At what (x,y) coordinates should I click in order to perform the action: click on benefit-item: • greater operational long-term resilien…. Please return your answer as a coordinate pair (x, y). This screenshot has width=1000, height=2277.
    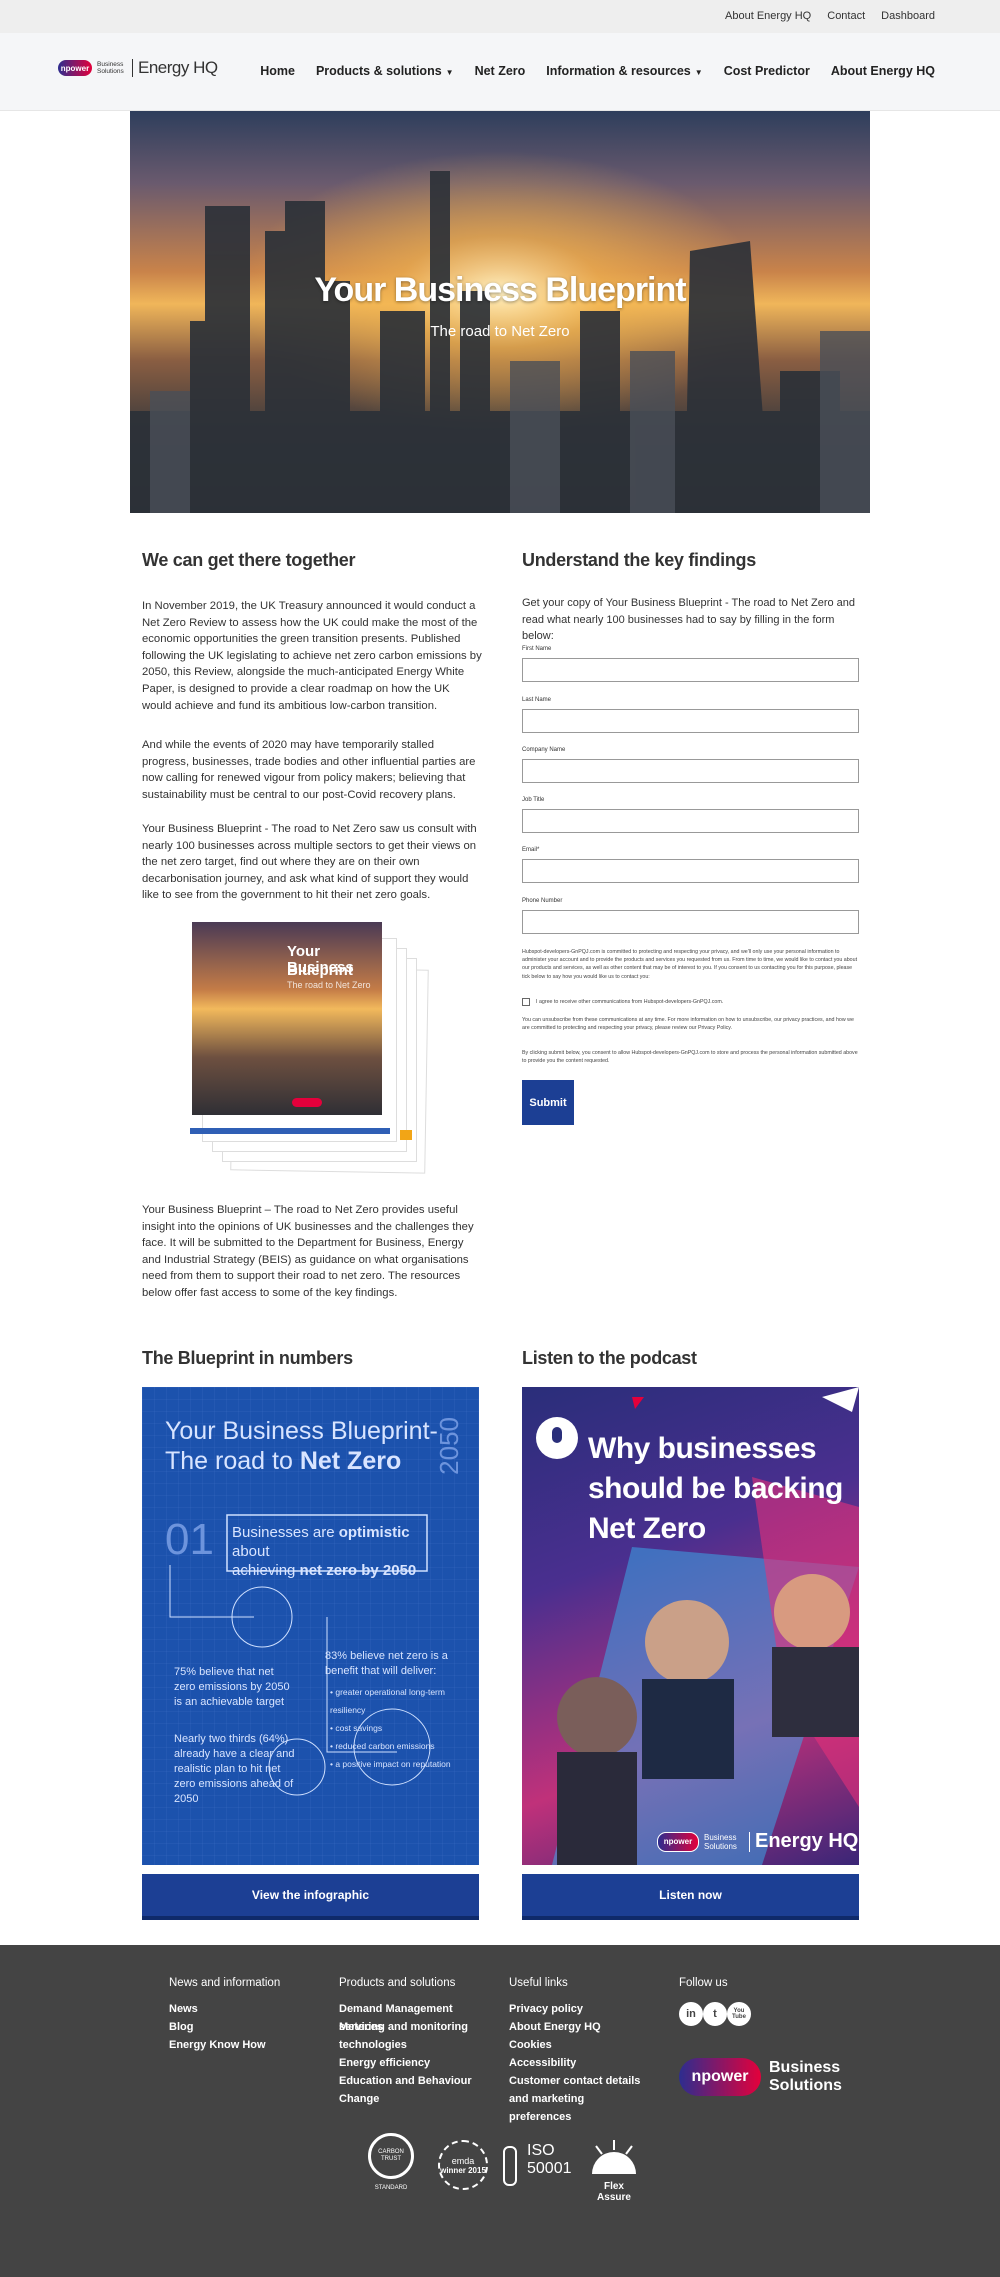
    Looking at the image, I should click on (387, 1701).